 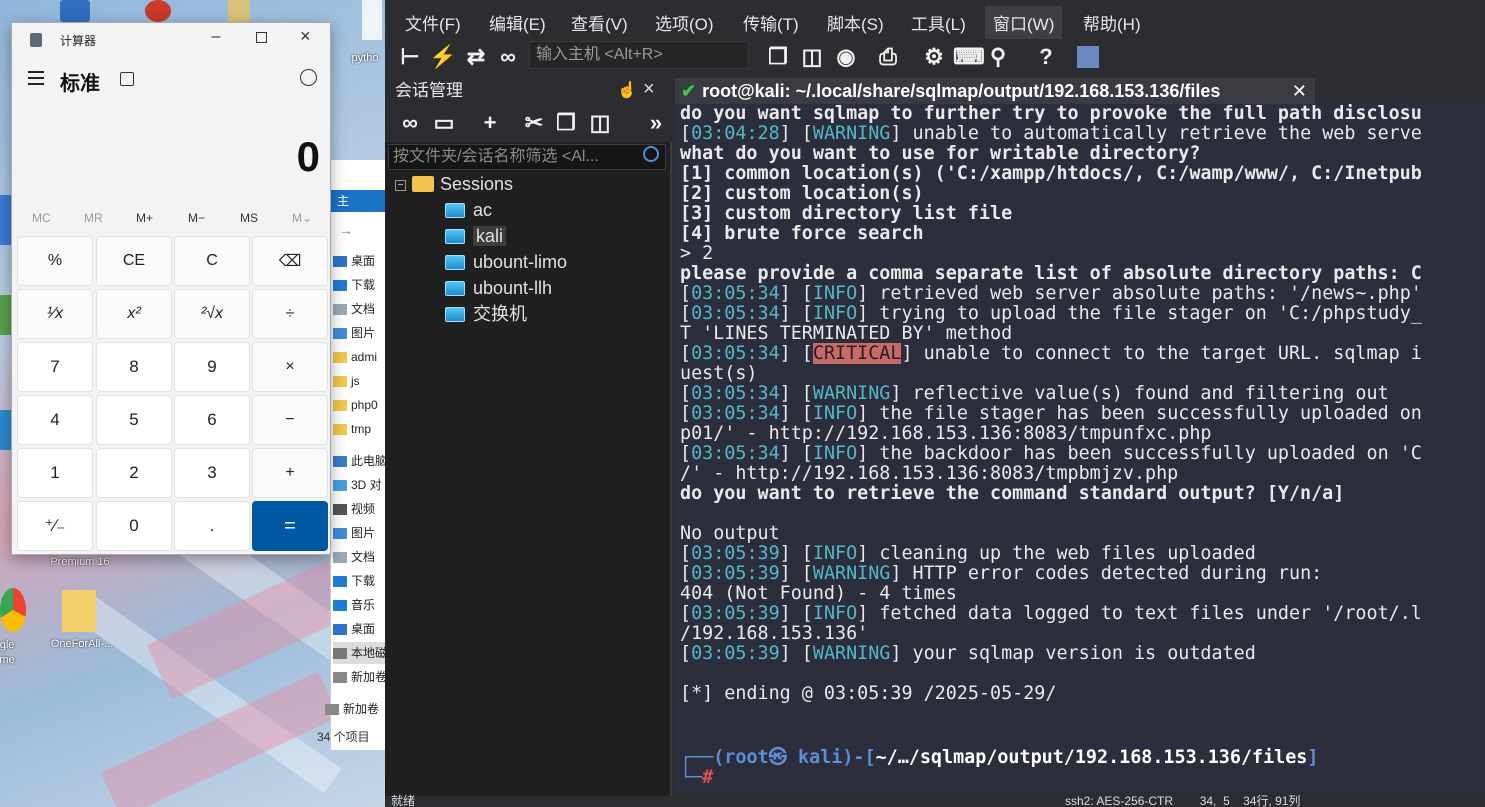 I want to click on menu-transfer: 传输(T), so click(x=771, y=22).